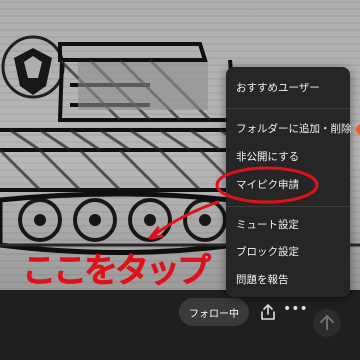  I want to click on menu-item-mypixiv-request: マイピク申請, so click(290, 185).